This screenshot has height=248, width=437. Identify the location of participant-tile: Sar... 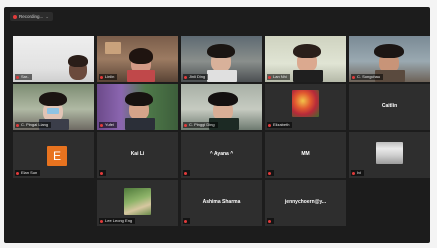
(53, 59).